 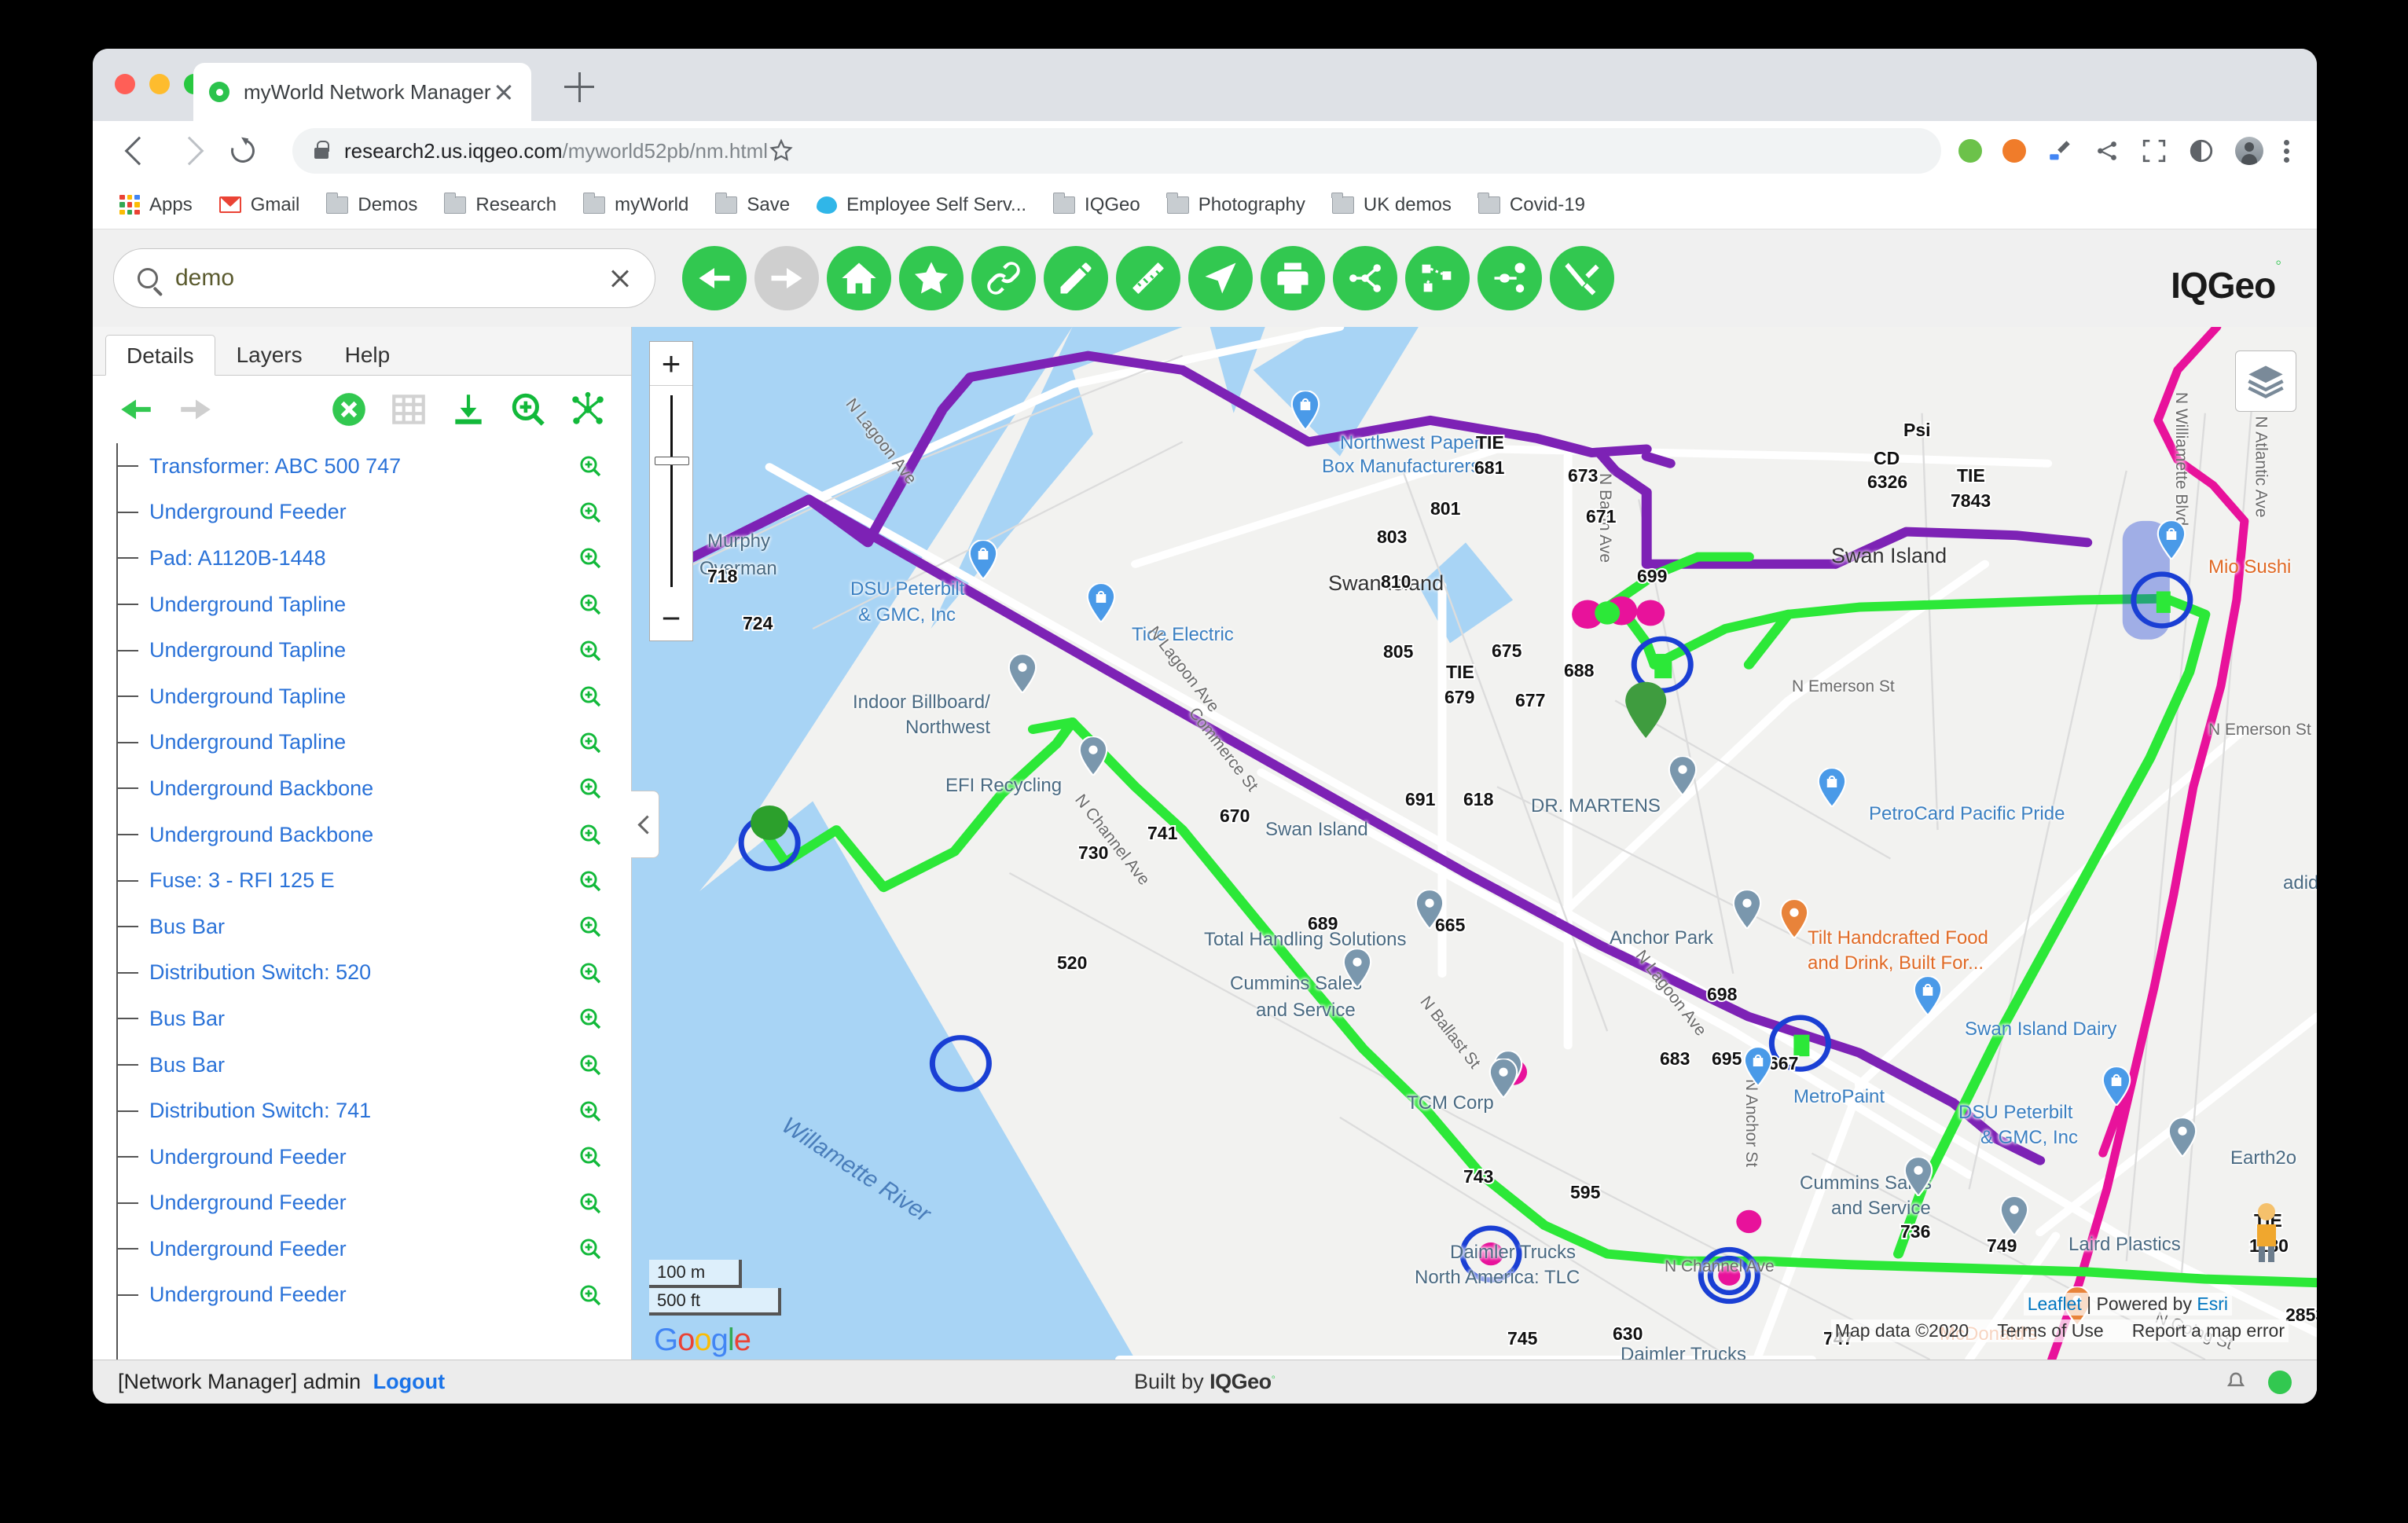 What do you see at coordinates (160, 84) in the screenshot?
I see `minimize-window-button` at bounding box center [160, 84].